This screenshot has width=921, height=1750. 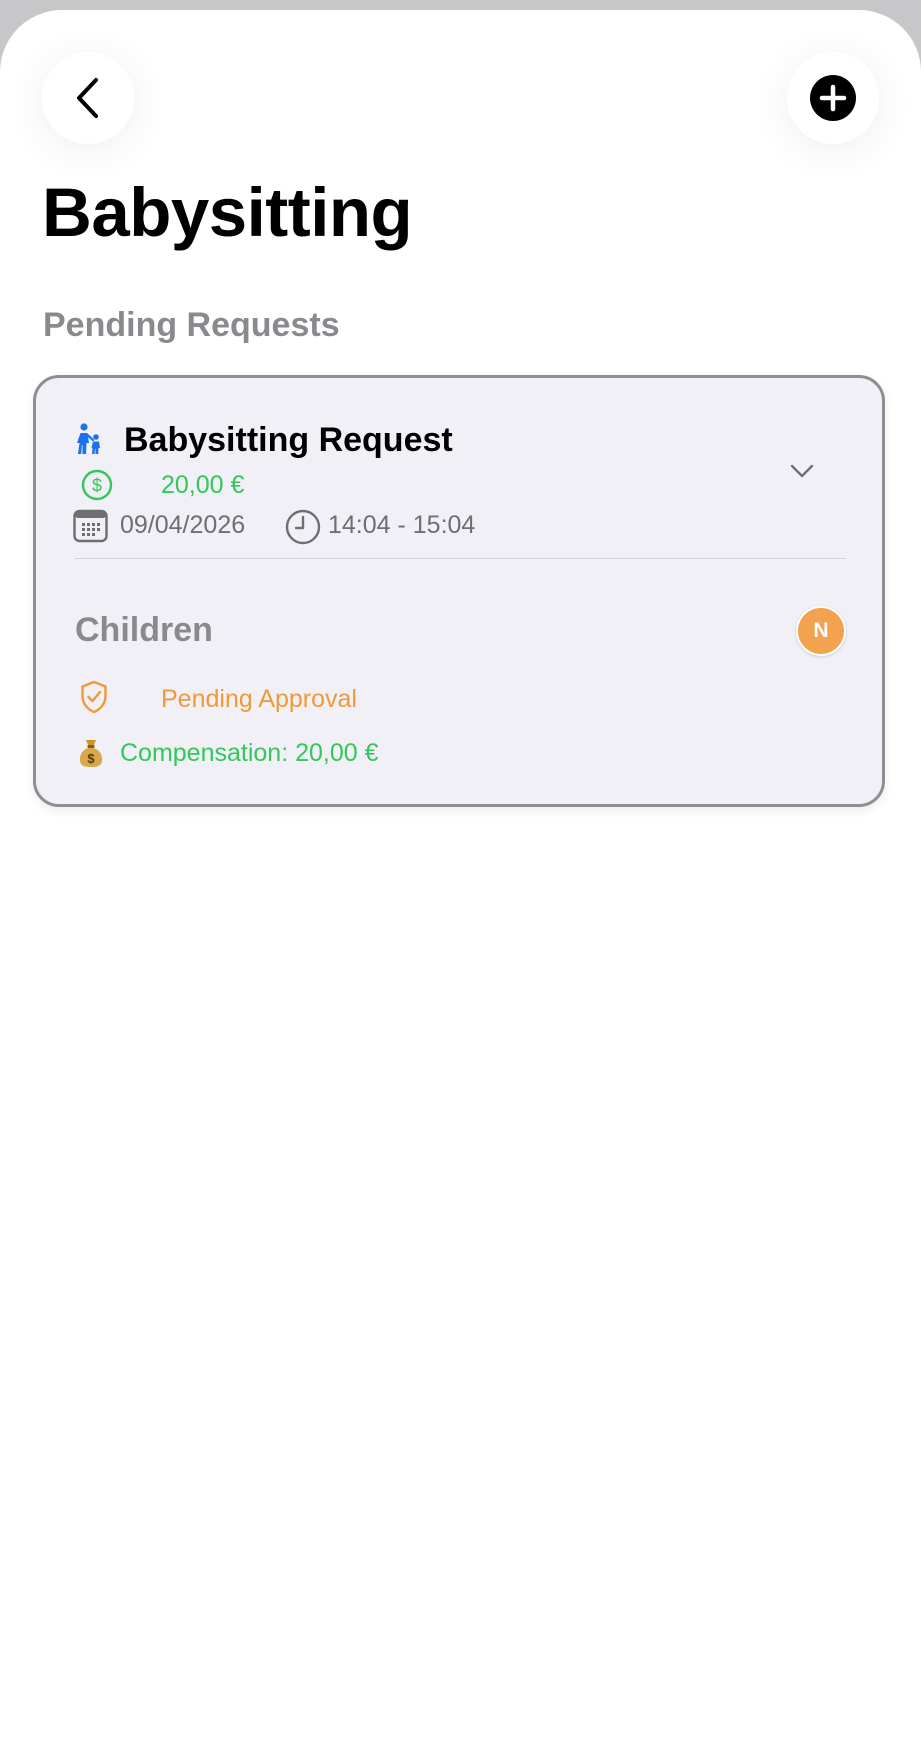 I want to click on request-date: 09/04/2026, so click(x=183, y=525).